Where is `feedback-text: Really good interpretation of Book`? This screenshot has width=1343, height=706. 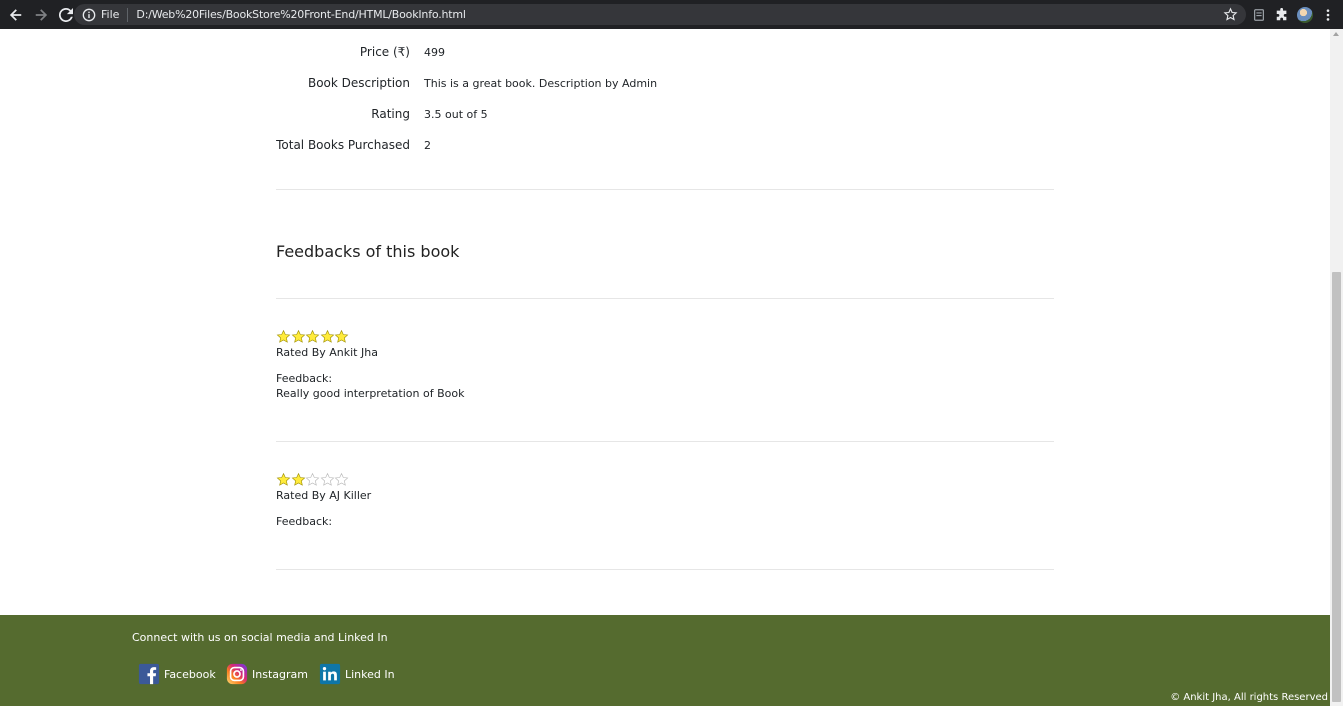 feedback-text: Really good interpretation of Book is located at coordinates (370, 393).